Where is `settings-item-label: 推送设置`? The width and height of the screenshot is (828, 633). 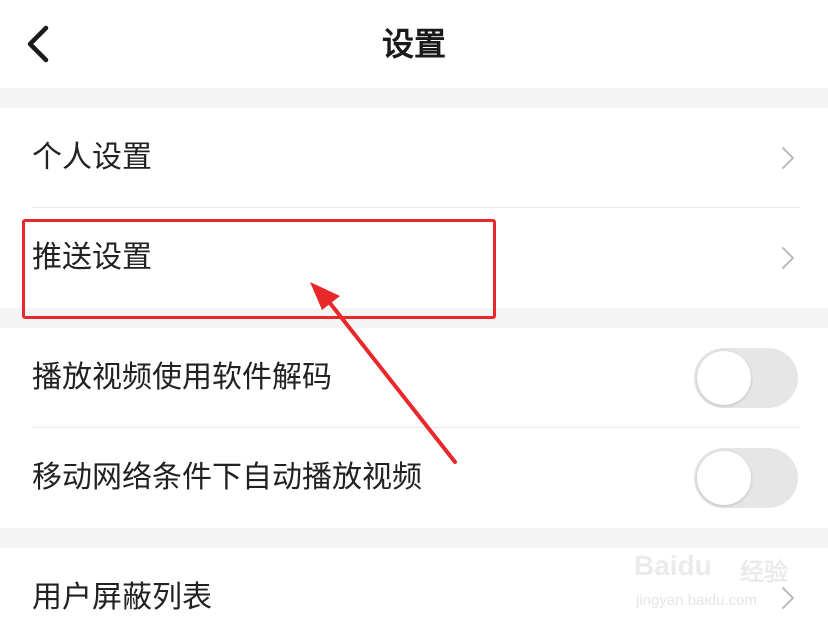
settings-item-label: 推送设置 is located at coordinates (92, 257).